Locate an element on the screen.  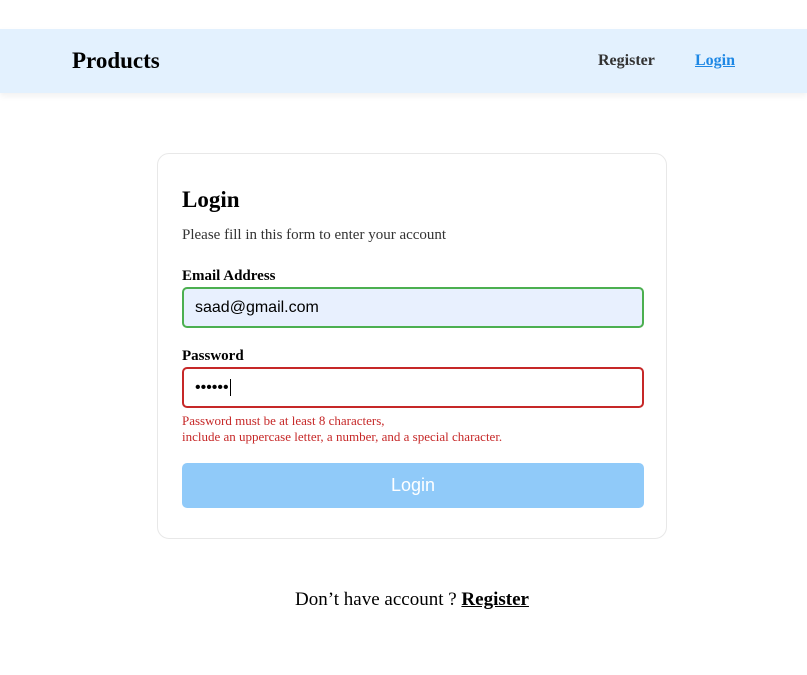
nav-login-link: Login is located at coordinates (715, 61).